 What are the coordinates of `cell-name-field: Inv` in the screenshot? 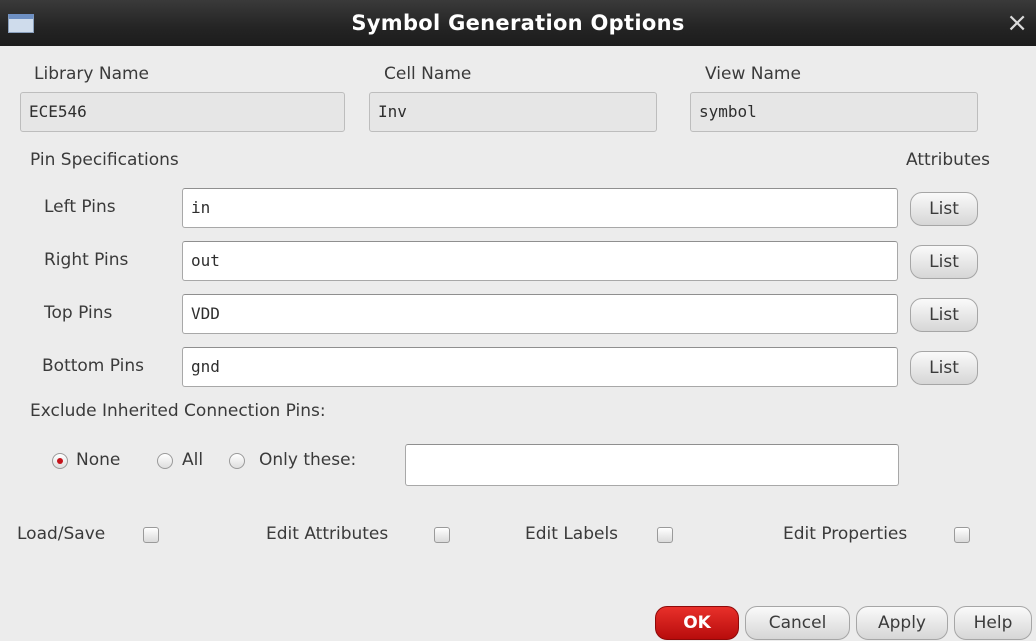 It's located at (513, 112).